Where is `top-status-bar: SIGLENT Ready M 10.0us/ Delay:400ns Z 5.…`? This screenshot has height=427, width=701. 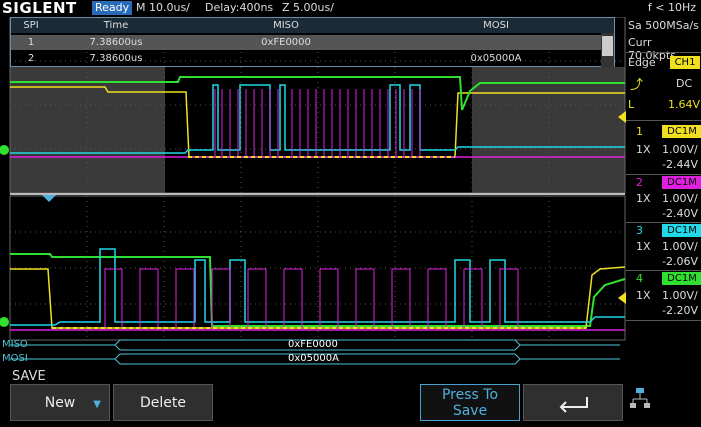
top-status-bar: SIGLENT Ready M 10.0us/ Delay:400ns Z 5.… is located at coordinates (350, 8).